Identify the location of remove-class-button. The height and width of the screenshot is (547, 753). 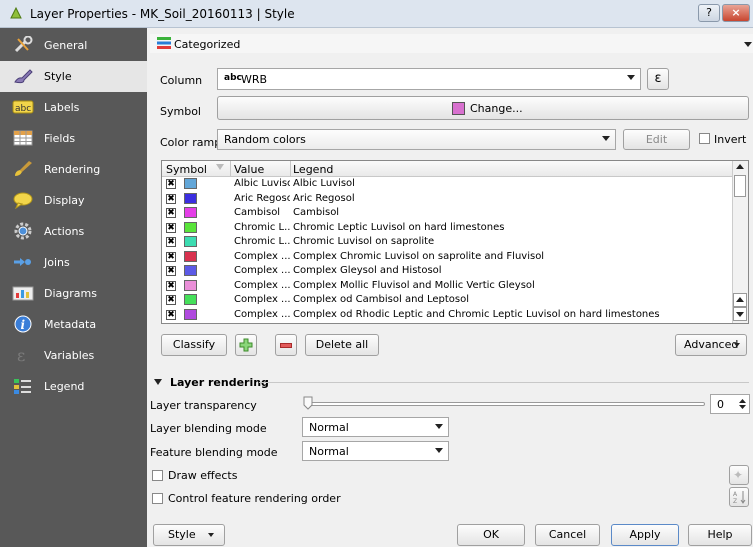
(286, 345).